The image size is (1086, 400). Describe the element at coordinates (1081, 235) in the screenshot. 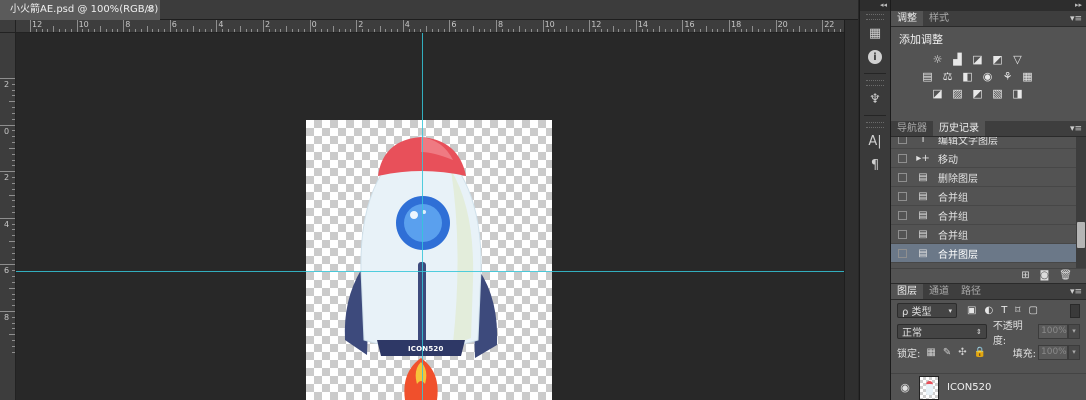

I see `history-scroll-thumb` at that location.